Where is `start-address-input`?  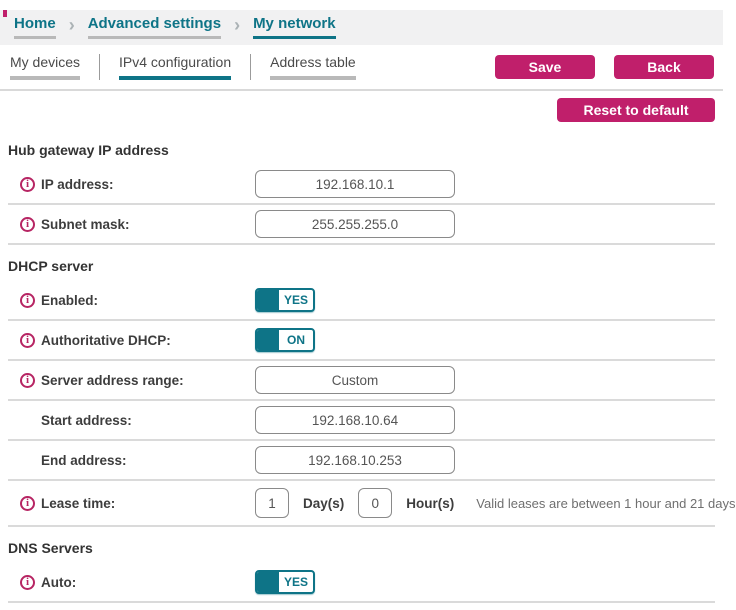 start-address-input is located at coordinates (355, 420).